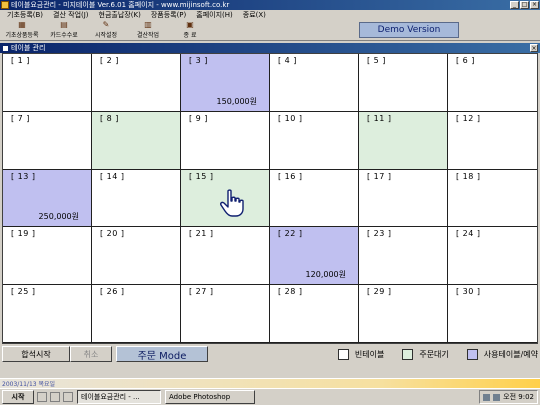  Describe the element at coordinates (20, 118) in the screenshot. I see `table-number: [ 7 ]` at that location.